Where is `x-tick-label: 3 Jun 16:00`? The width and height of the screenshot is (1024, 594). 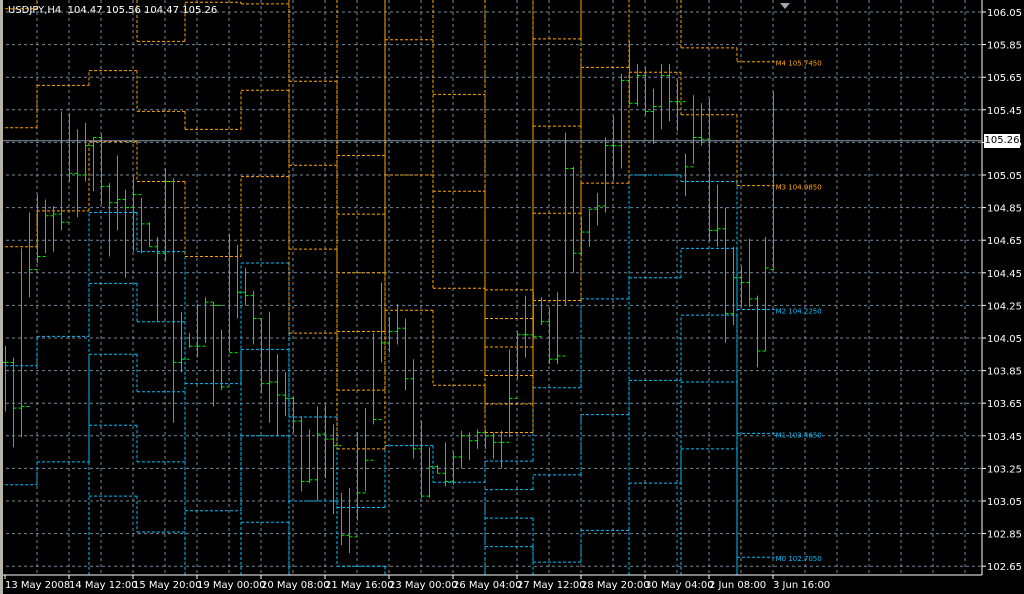 x-tick-label: 3 Jun 16:00 is located at coordinates (801, 585).